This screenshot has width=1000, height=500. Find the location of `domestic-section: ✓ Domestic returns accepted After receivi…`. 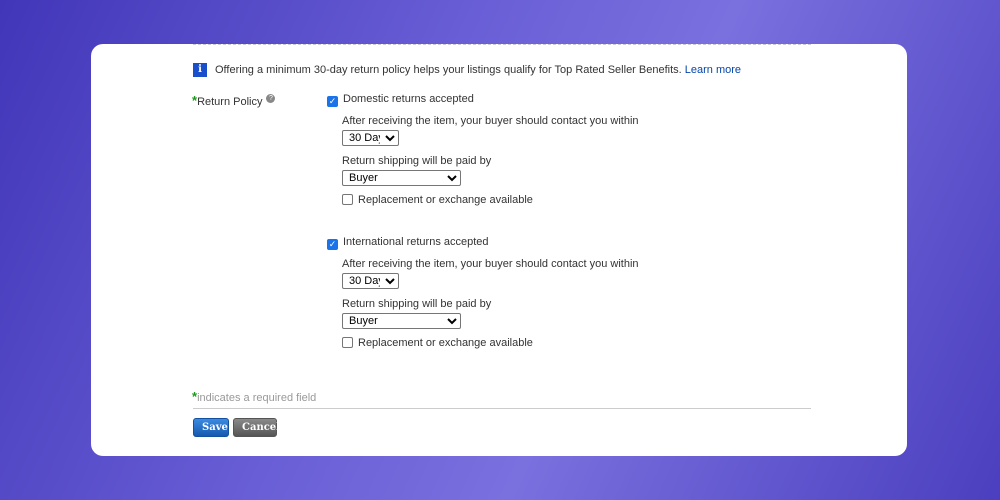

domestic-section: ✓ Domestic returns accepted After receivi… is located at coordinates (483, 149).